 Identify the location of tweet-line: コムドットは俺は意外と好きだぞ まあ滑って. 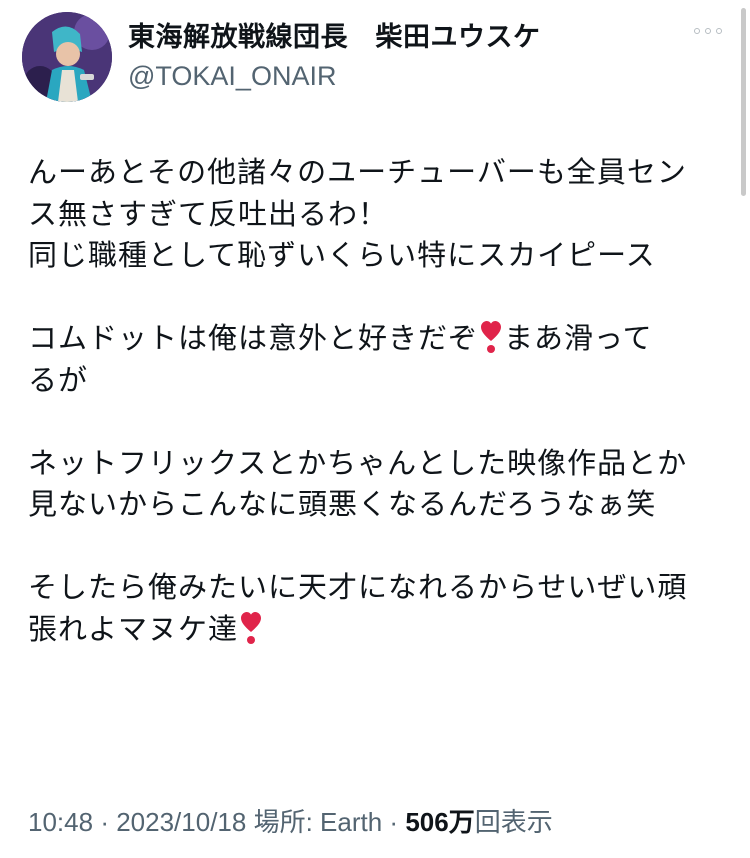
(378, 339).